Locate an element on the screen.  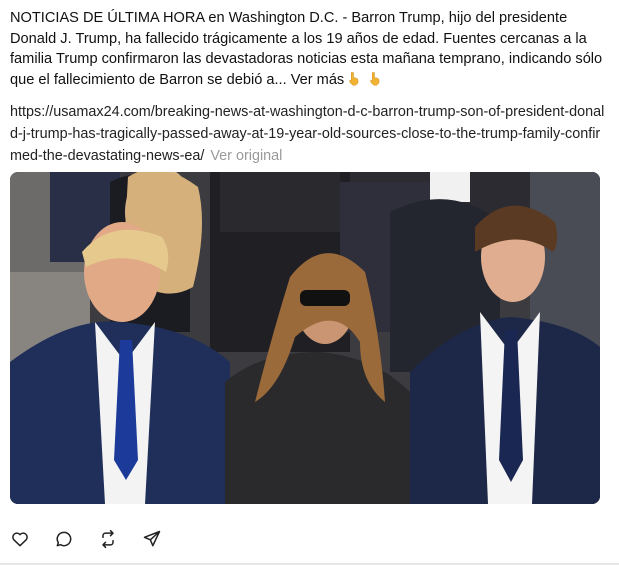
share-icon is located at coordinates (152, 538).